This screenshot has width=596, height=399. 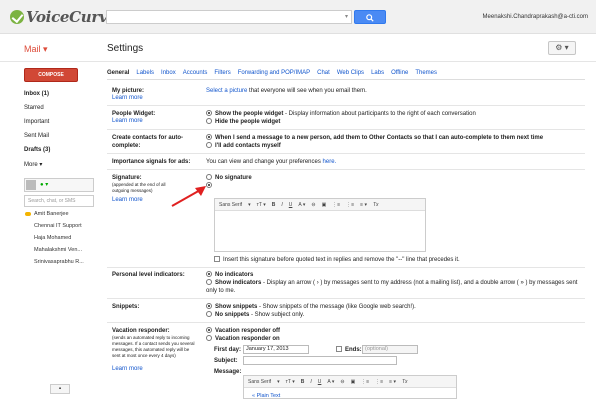 What do you see at coordinates (52, 238) in the screenshot?
I see `chat-contact: Haja Mohamed` at bounding box center [52, 238].